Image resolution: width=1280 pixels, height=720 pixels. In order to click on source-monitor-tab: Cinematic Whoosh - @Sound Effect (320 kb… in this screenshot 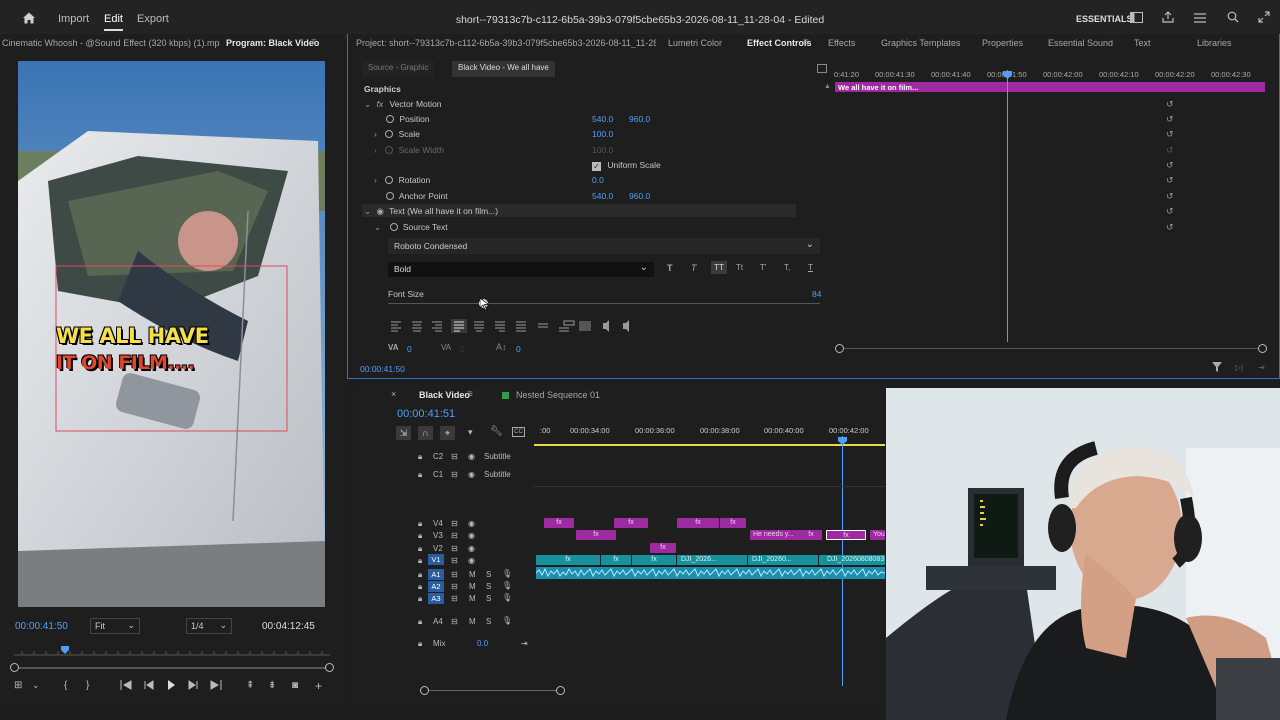, I will do `click(111, 43)`.